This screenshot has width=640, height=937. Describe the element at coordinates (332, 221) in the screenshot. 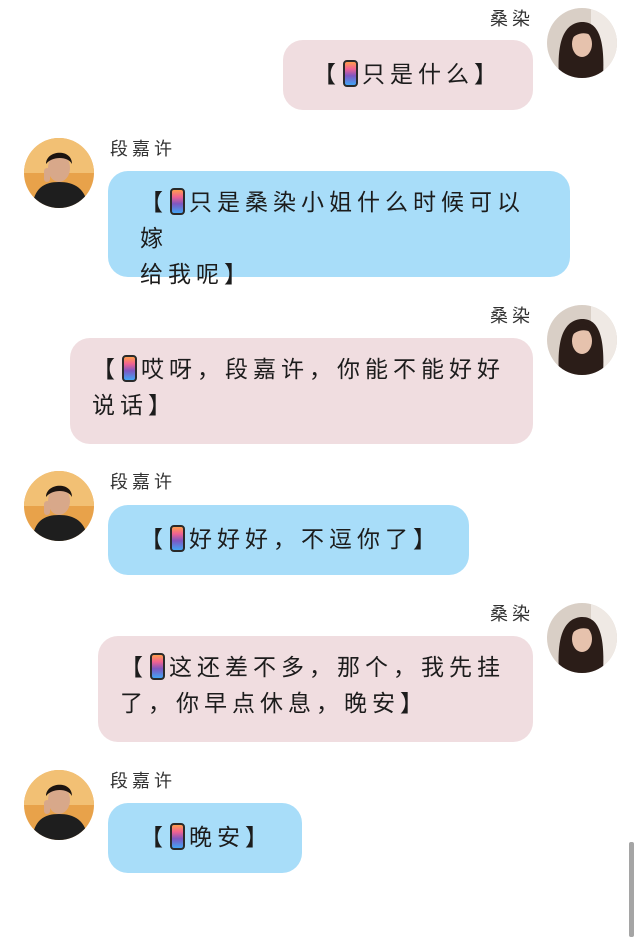

I see `message-text-line1: 只是桑染小姐什么时候可以嫁` at that location.